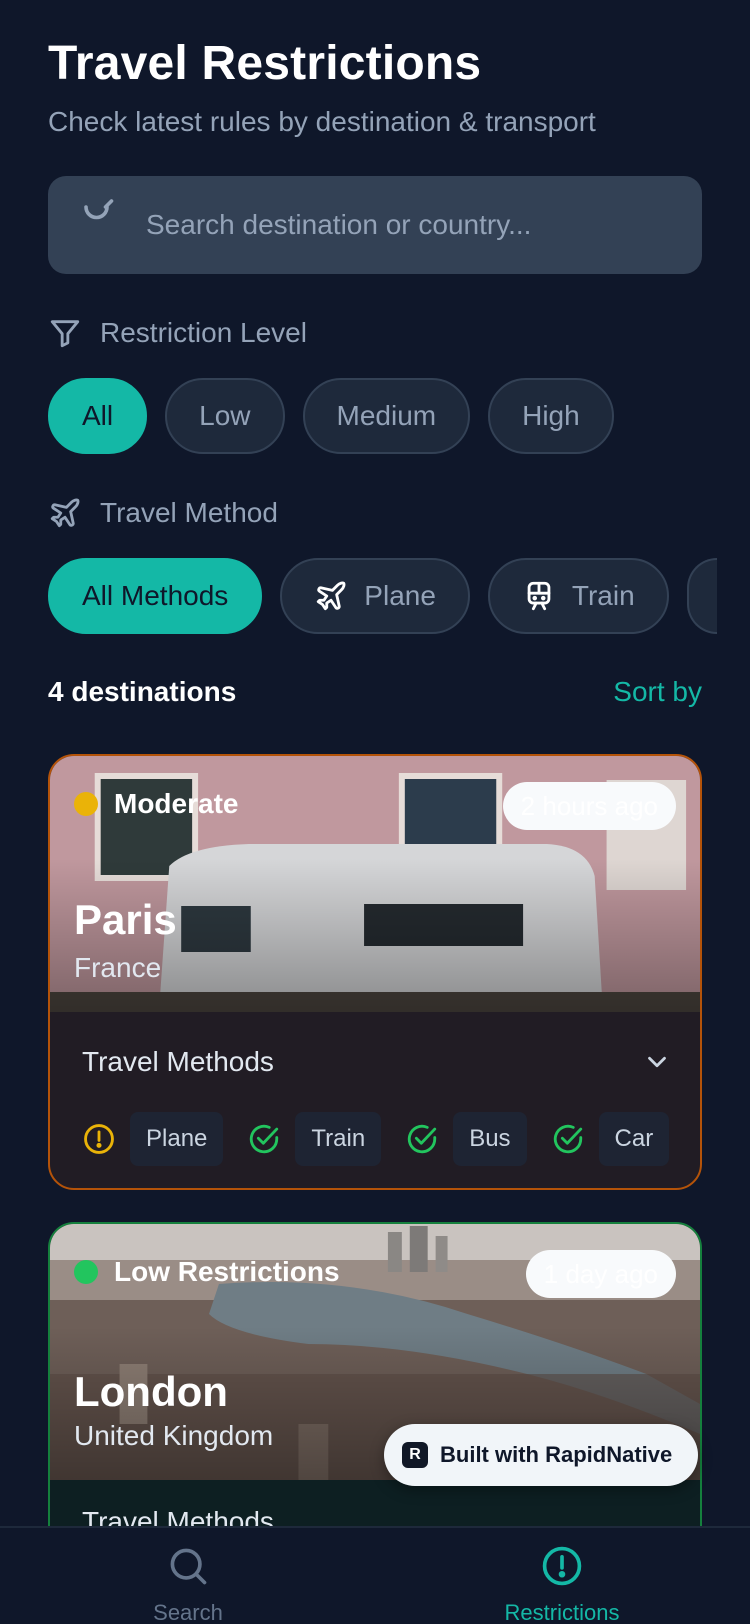 This screenshot has width=750, height=1624. I want to click on page-title: Travel Restrictions, so click(265, 63).